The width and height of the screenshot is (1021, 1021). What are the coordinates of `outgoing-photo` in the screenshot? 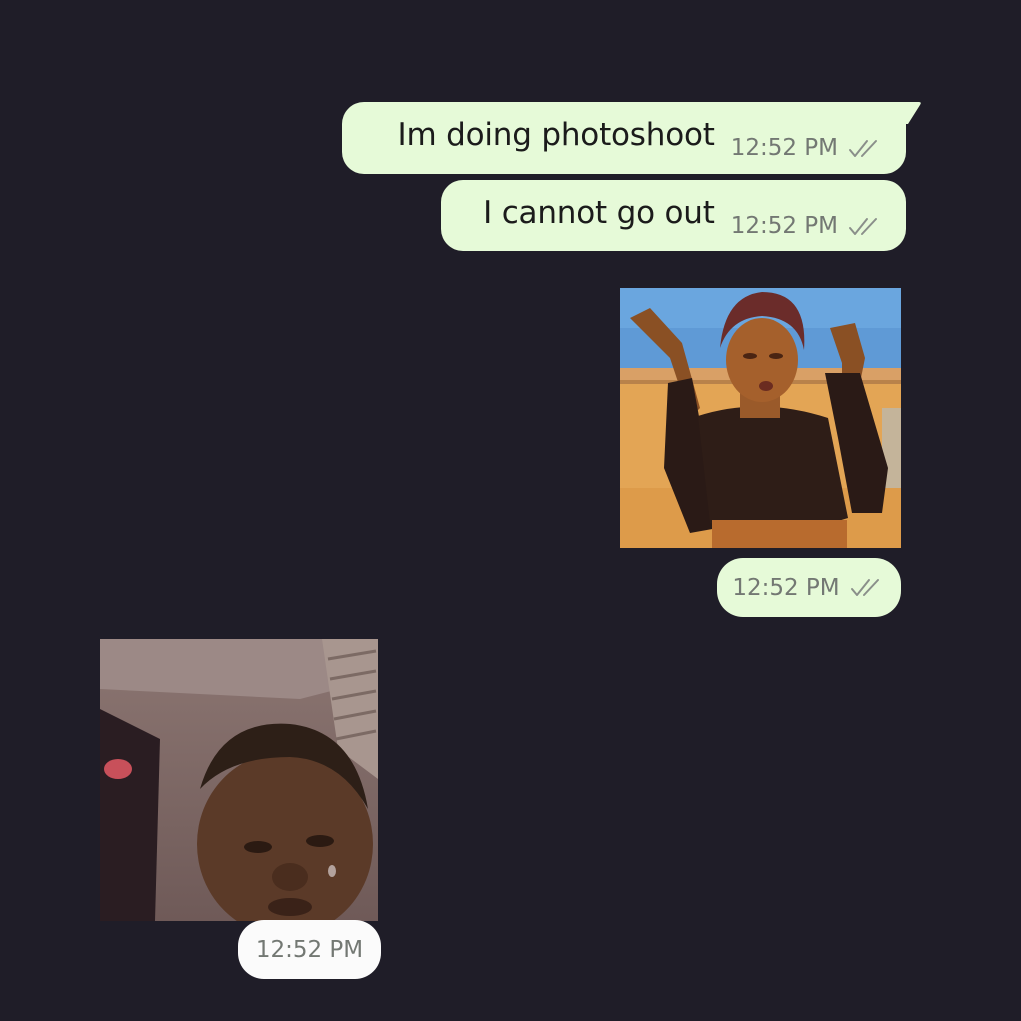 It's located at (760, 418).